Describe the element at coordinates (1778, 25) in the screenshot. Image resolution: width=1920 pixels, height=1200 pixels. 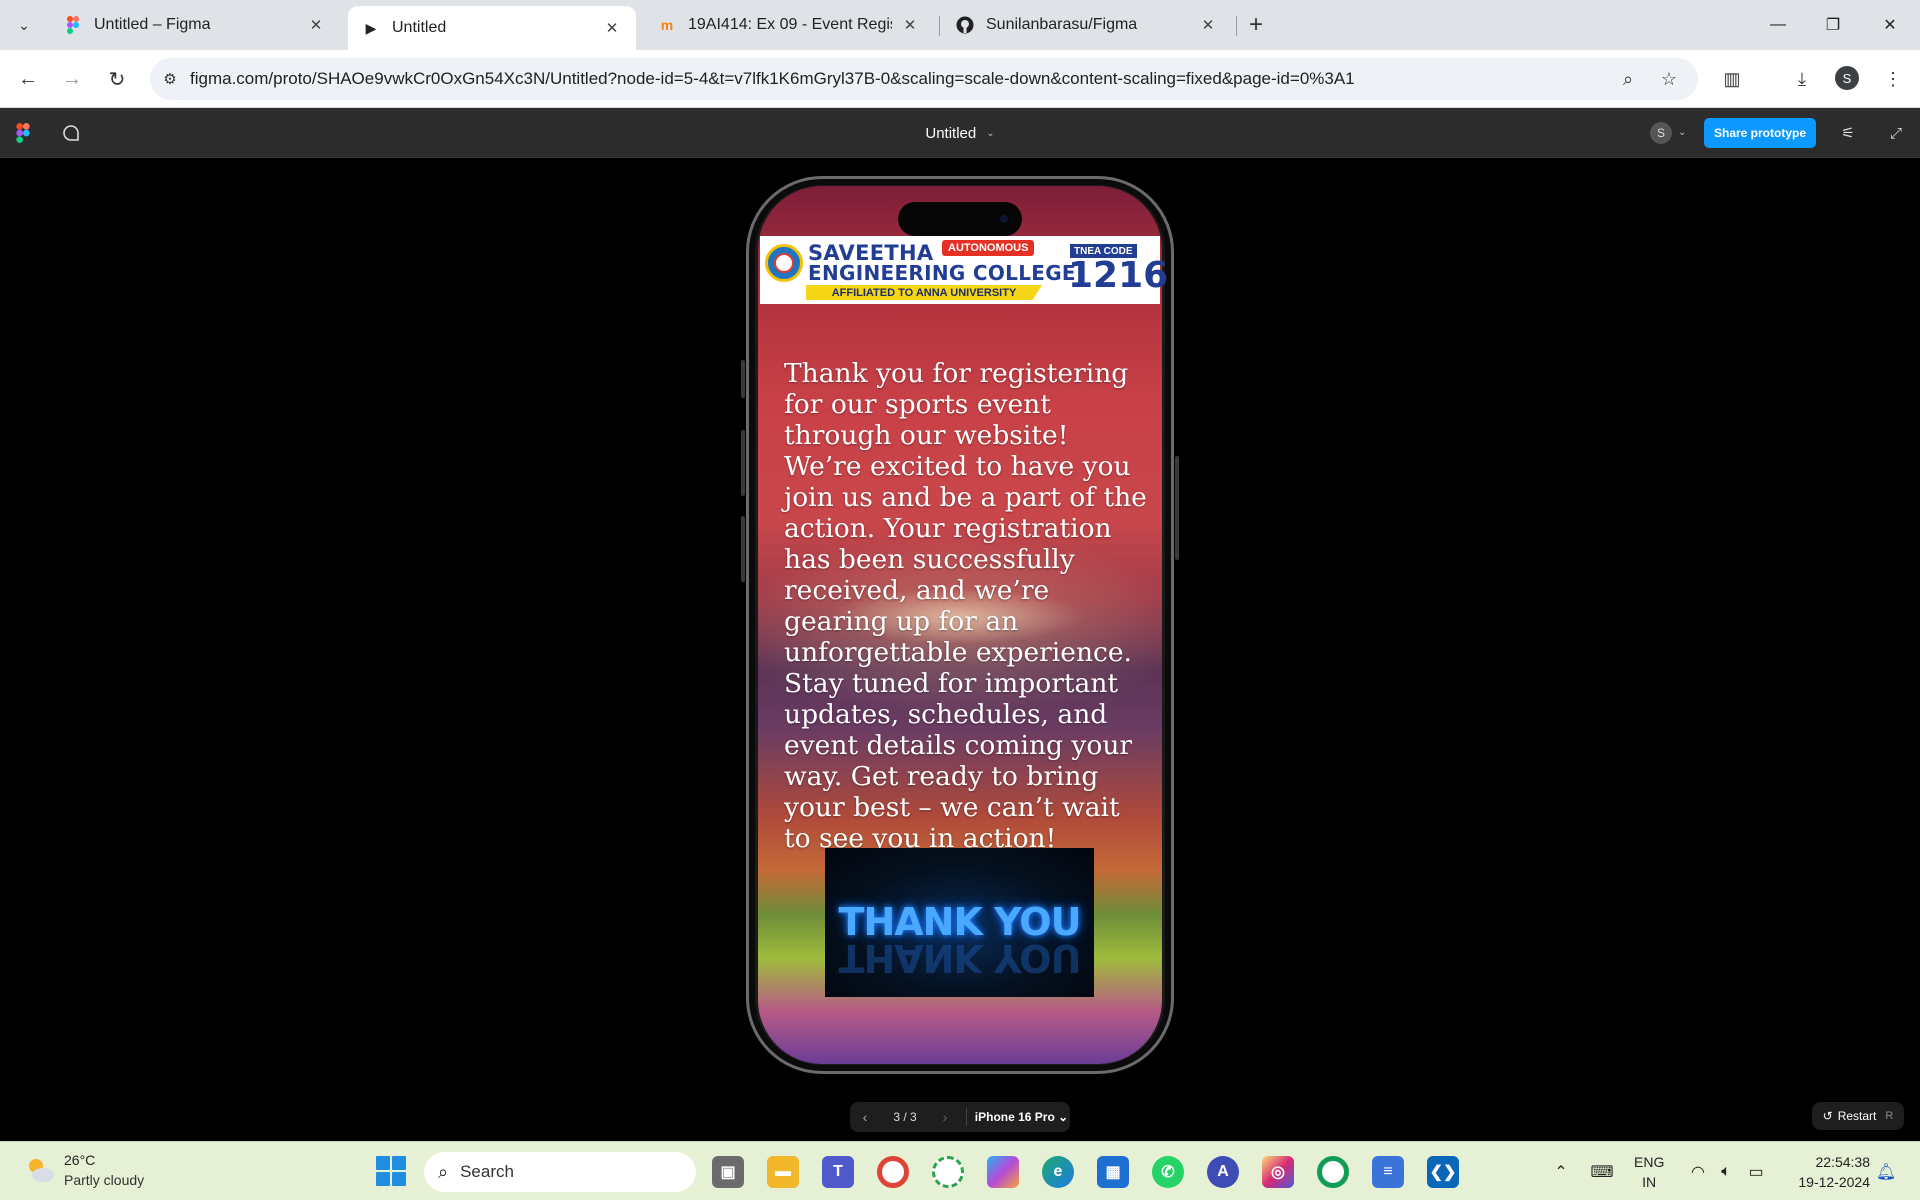
I see `minimize-icon: —` at that location.